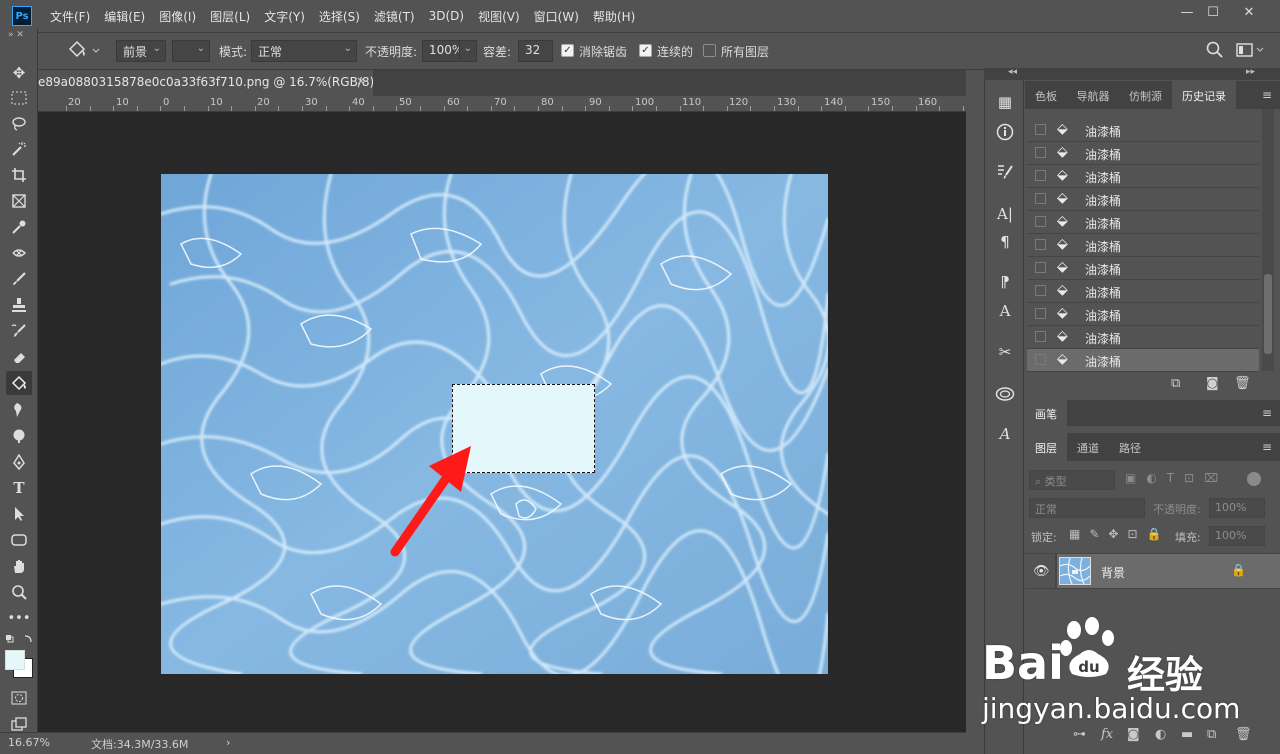  What do you see at coordinates (1143, 360) in the screenshot?
I see `history-item-selected: ⬙ 油漆桶` at bounding box center [1143, 360].